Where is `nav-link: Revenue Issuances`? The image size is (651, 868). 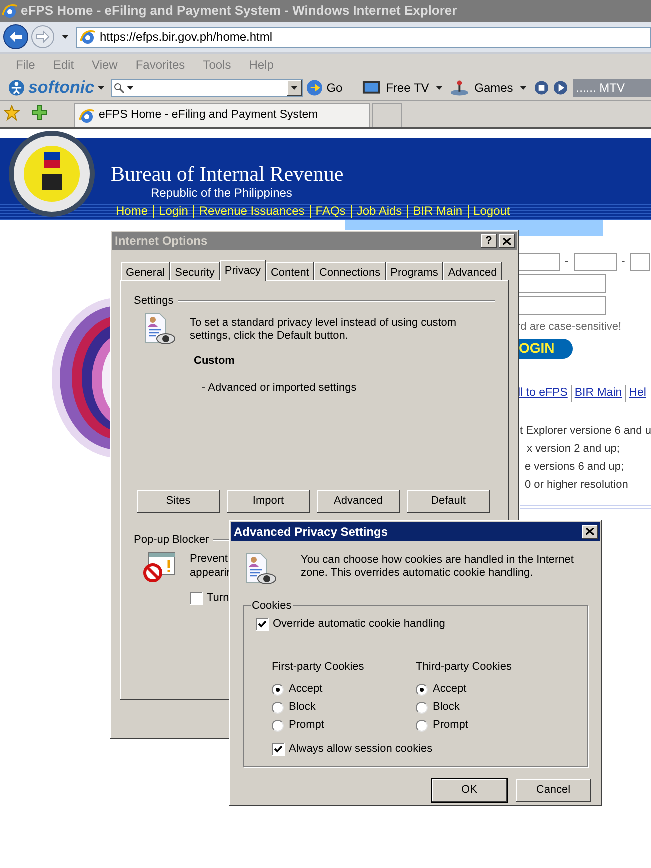
nav-link: Revenue Issuances is located at coordinates (251, 211).